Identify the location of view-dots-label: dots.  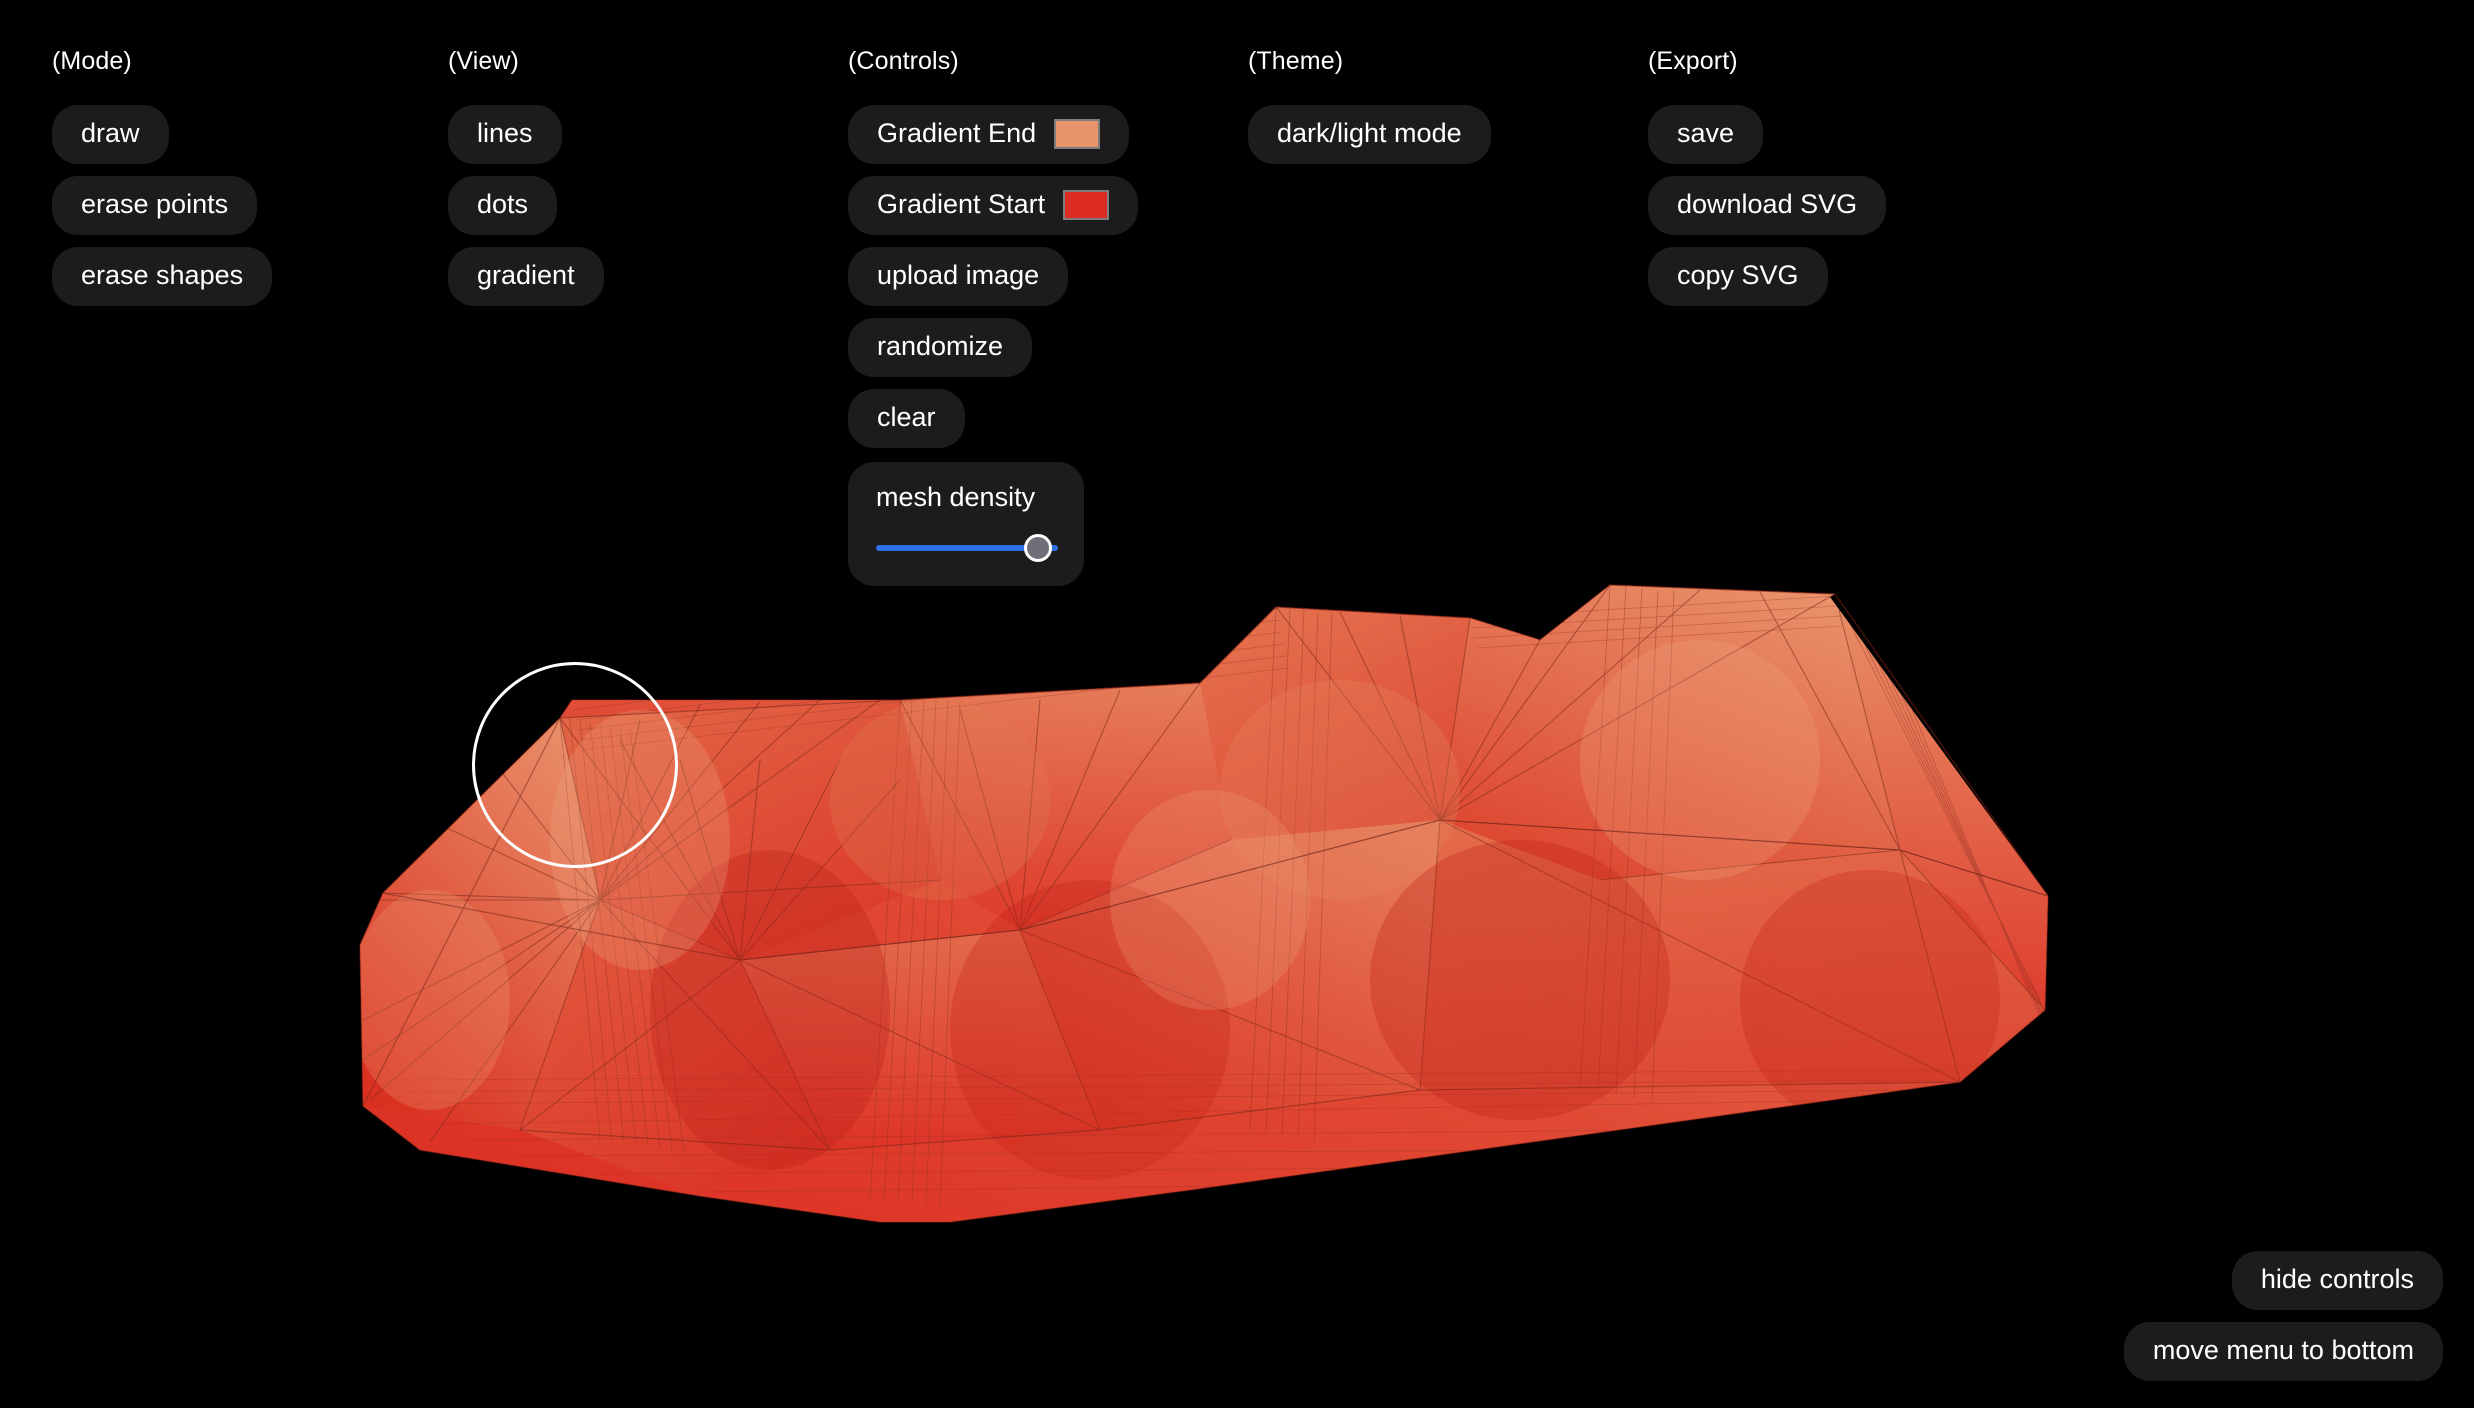
(503, 204).